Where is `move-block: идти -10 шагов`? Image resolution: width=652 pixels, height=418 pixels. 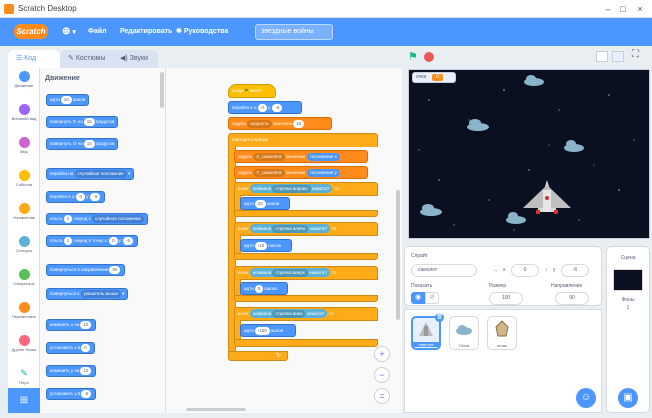
move-block: идти -10 шагов is located at coordinates (266, 245).